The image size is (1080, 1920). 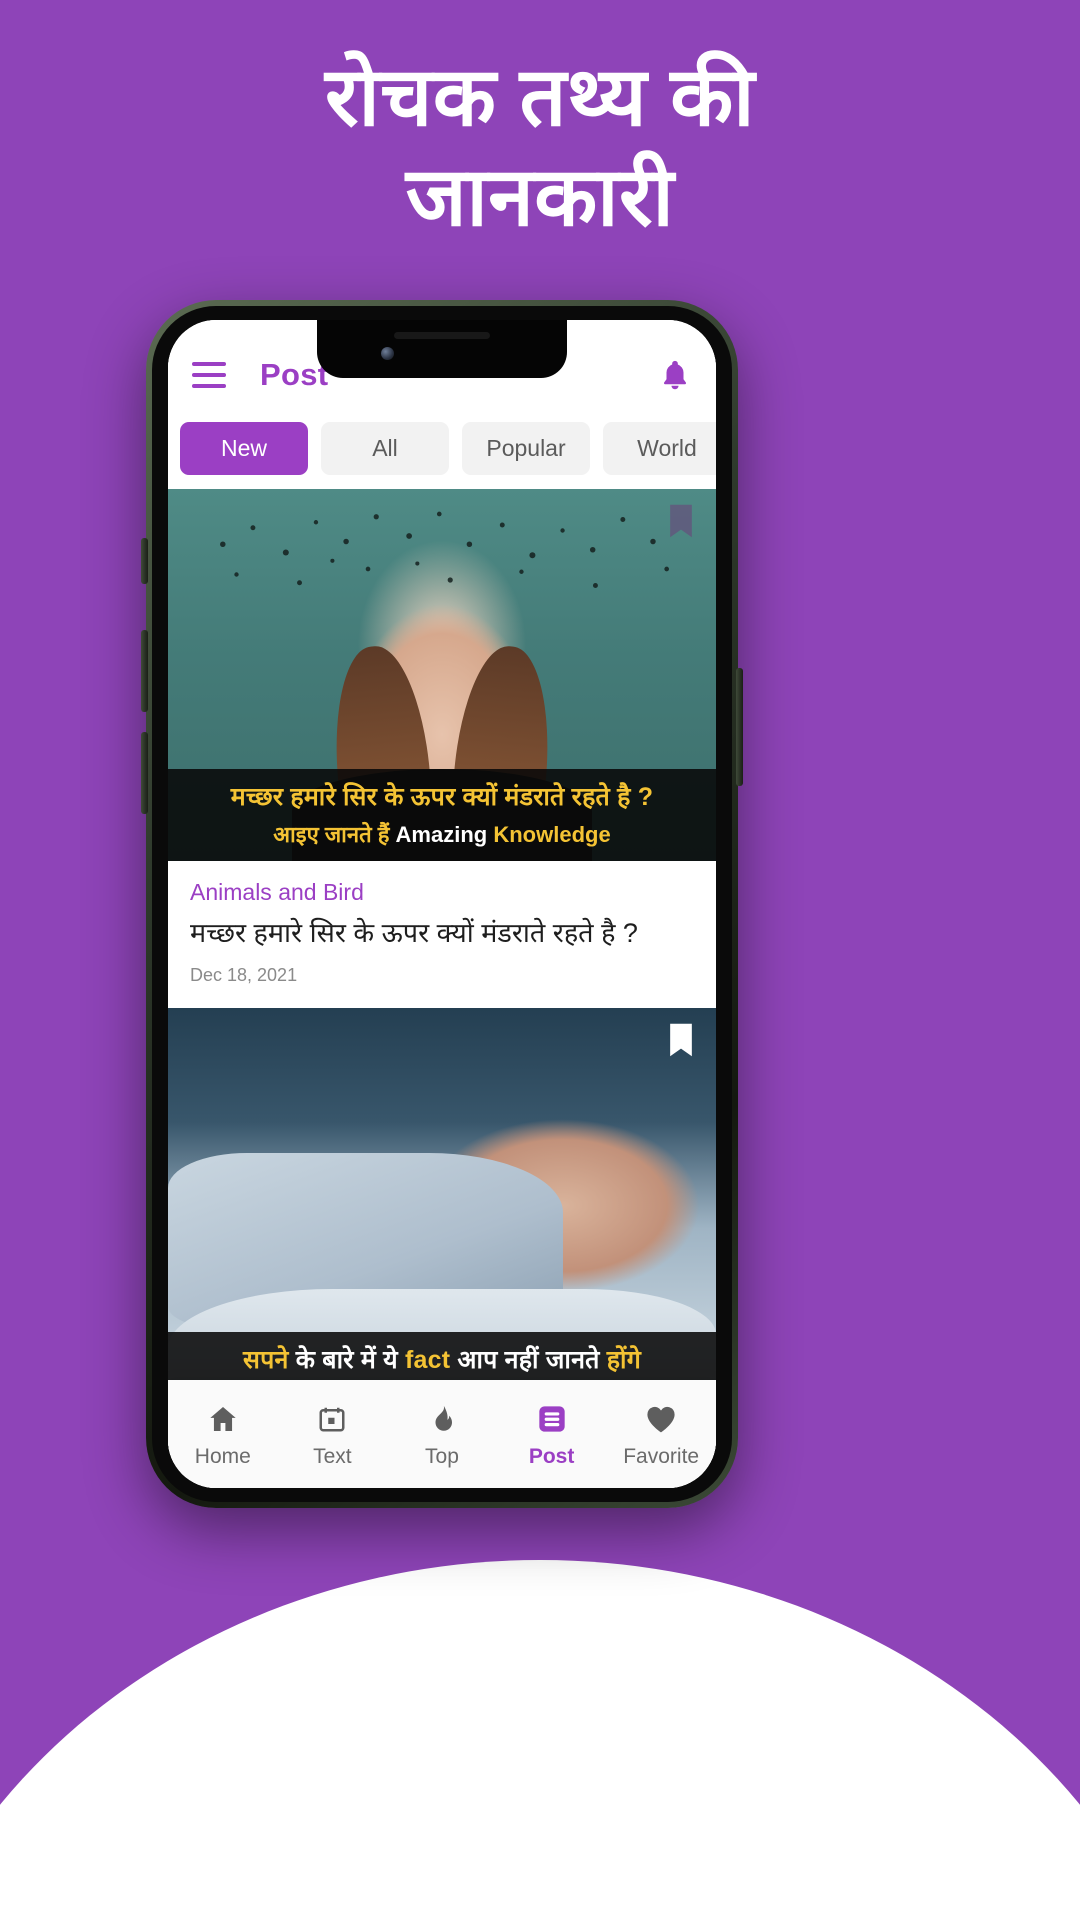 I want to click on caption-part-3: fact, so click(x=431, y=1360).